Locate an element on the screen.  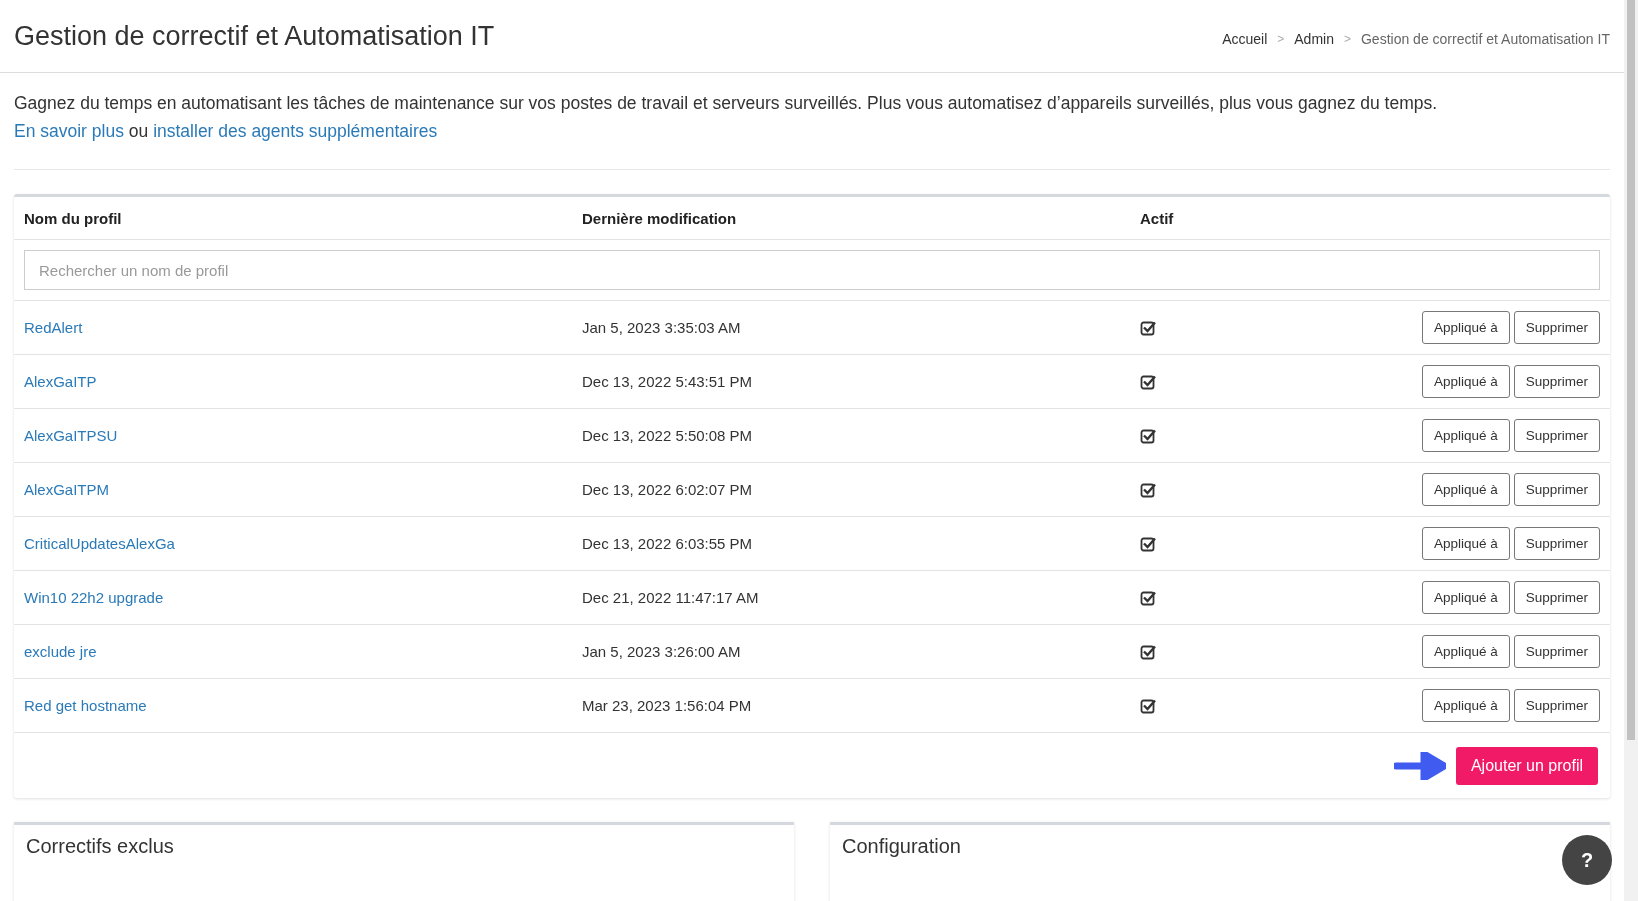
add-profile-button: Ajouter un profil is located at coordinates (1526, 765).